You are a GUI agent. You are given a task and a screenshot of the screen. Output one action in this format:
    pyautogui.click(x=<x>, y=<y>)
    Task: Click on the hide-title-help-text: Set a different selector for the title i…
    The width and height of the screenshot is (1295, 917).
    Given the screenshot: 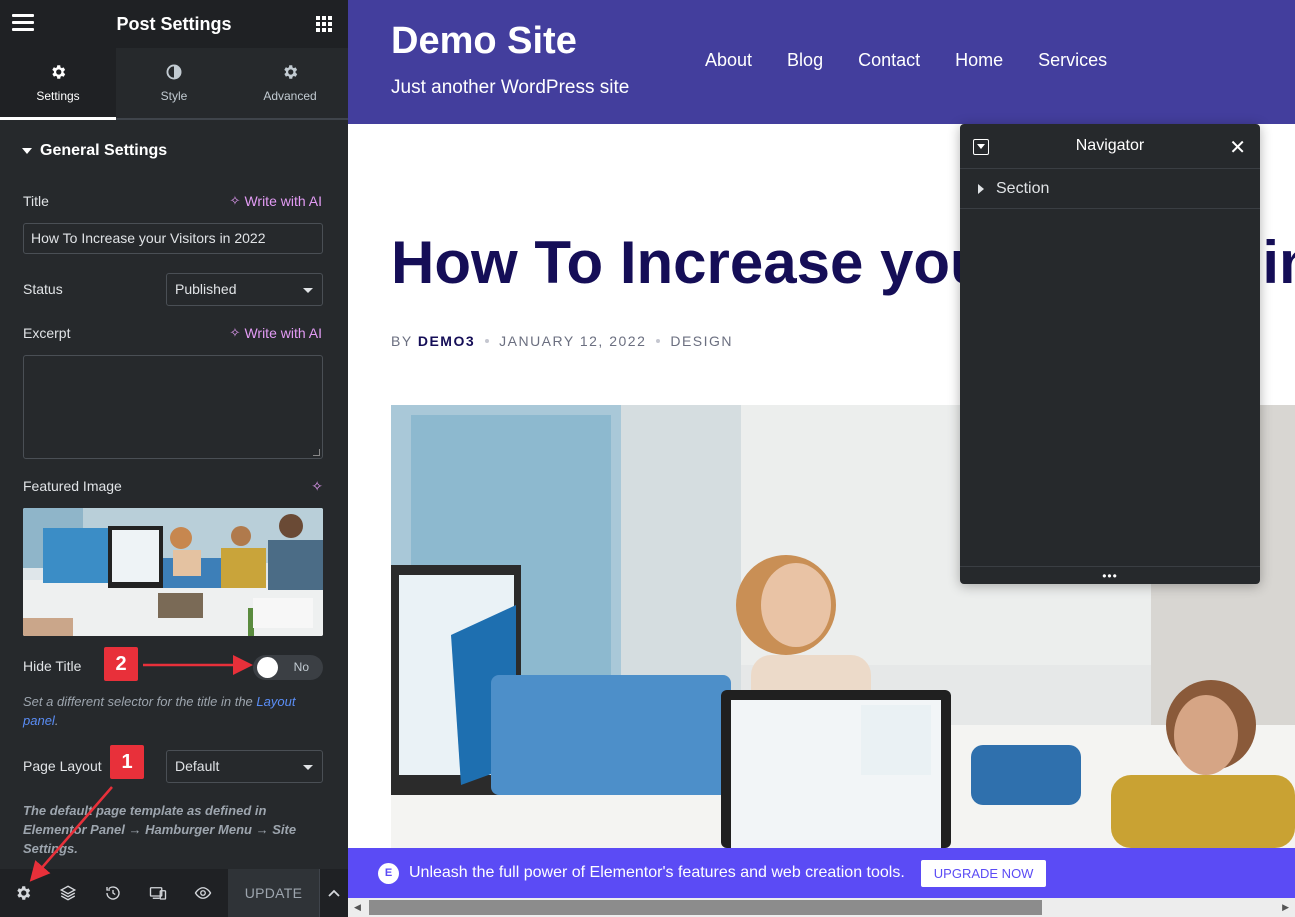 What is the action you would take?
    pyautogui.click(x=140, y=701)
    